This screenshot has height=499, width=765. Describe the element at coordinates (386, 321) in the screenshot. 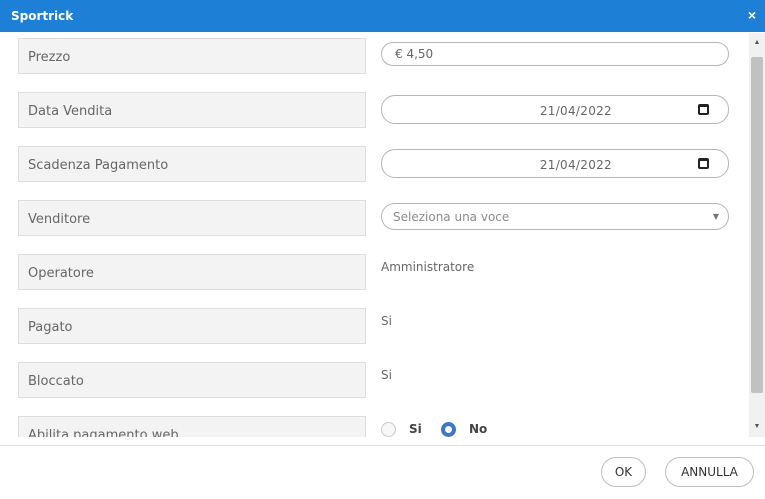

I see `pagato-value: Si` at that location.